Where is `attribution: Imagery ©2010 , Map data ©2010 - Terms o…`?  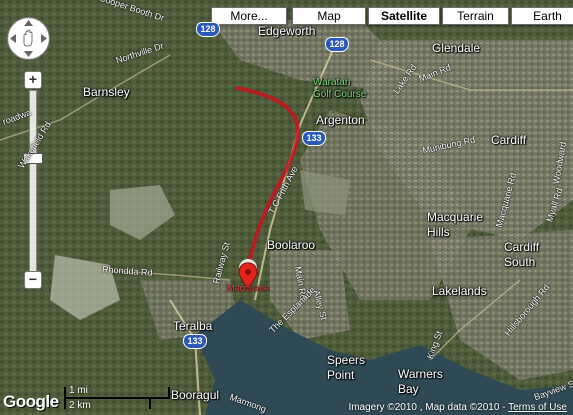 attribution: Imagery ©2010 , Map data ©2010 - Terms o… is located at coordinates (457, 407).